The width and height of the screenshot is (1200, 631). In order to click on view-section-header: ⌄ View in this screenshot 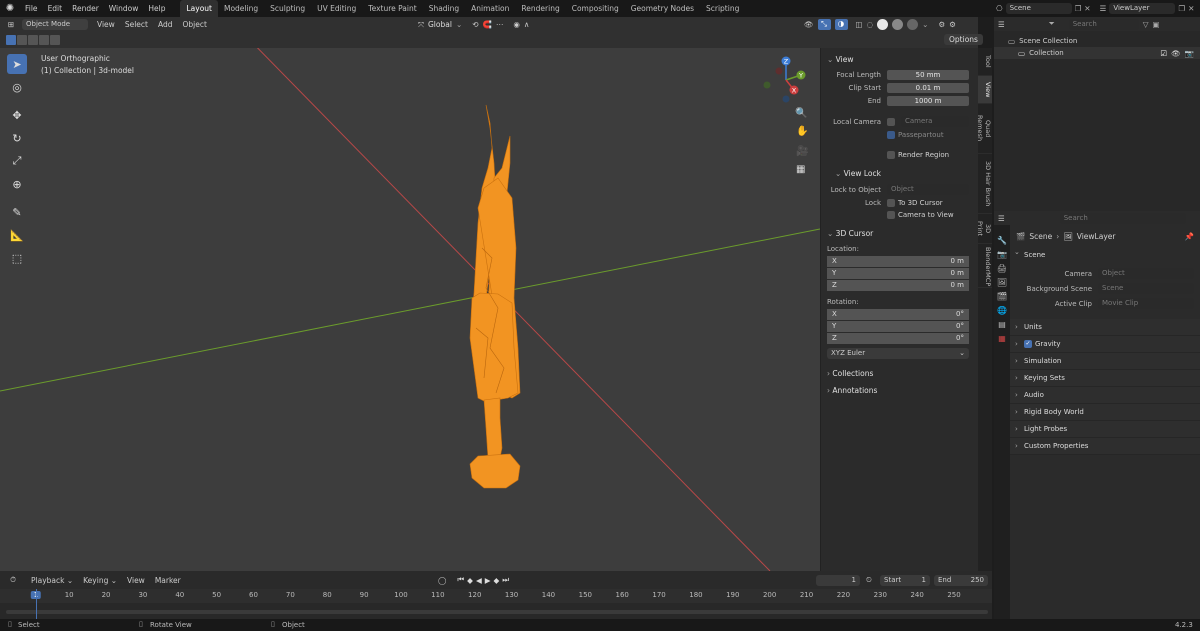, I will do `click(898, 59)`.